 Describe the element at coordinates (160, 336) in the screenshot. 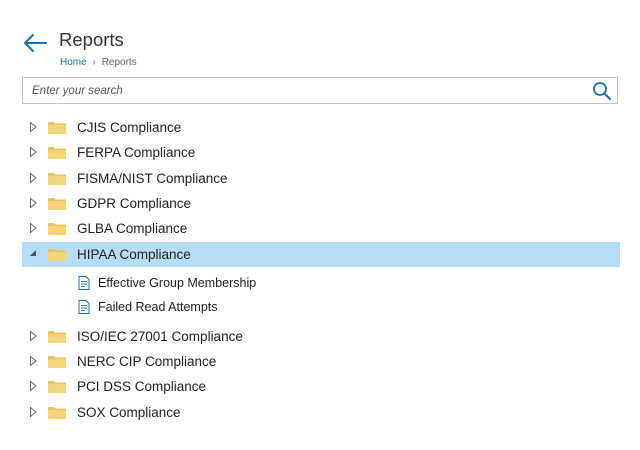

I see `tree-folder-label: ISO/IEC 27001 Compliance` at that location.